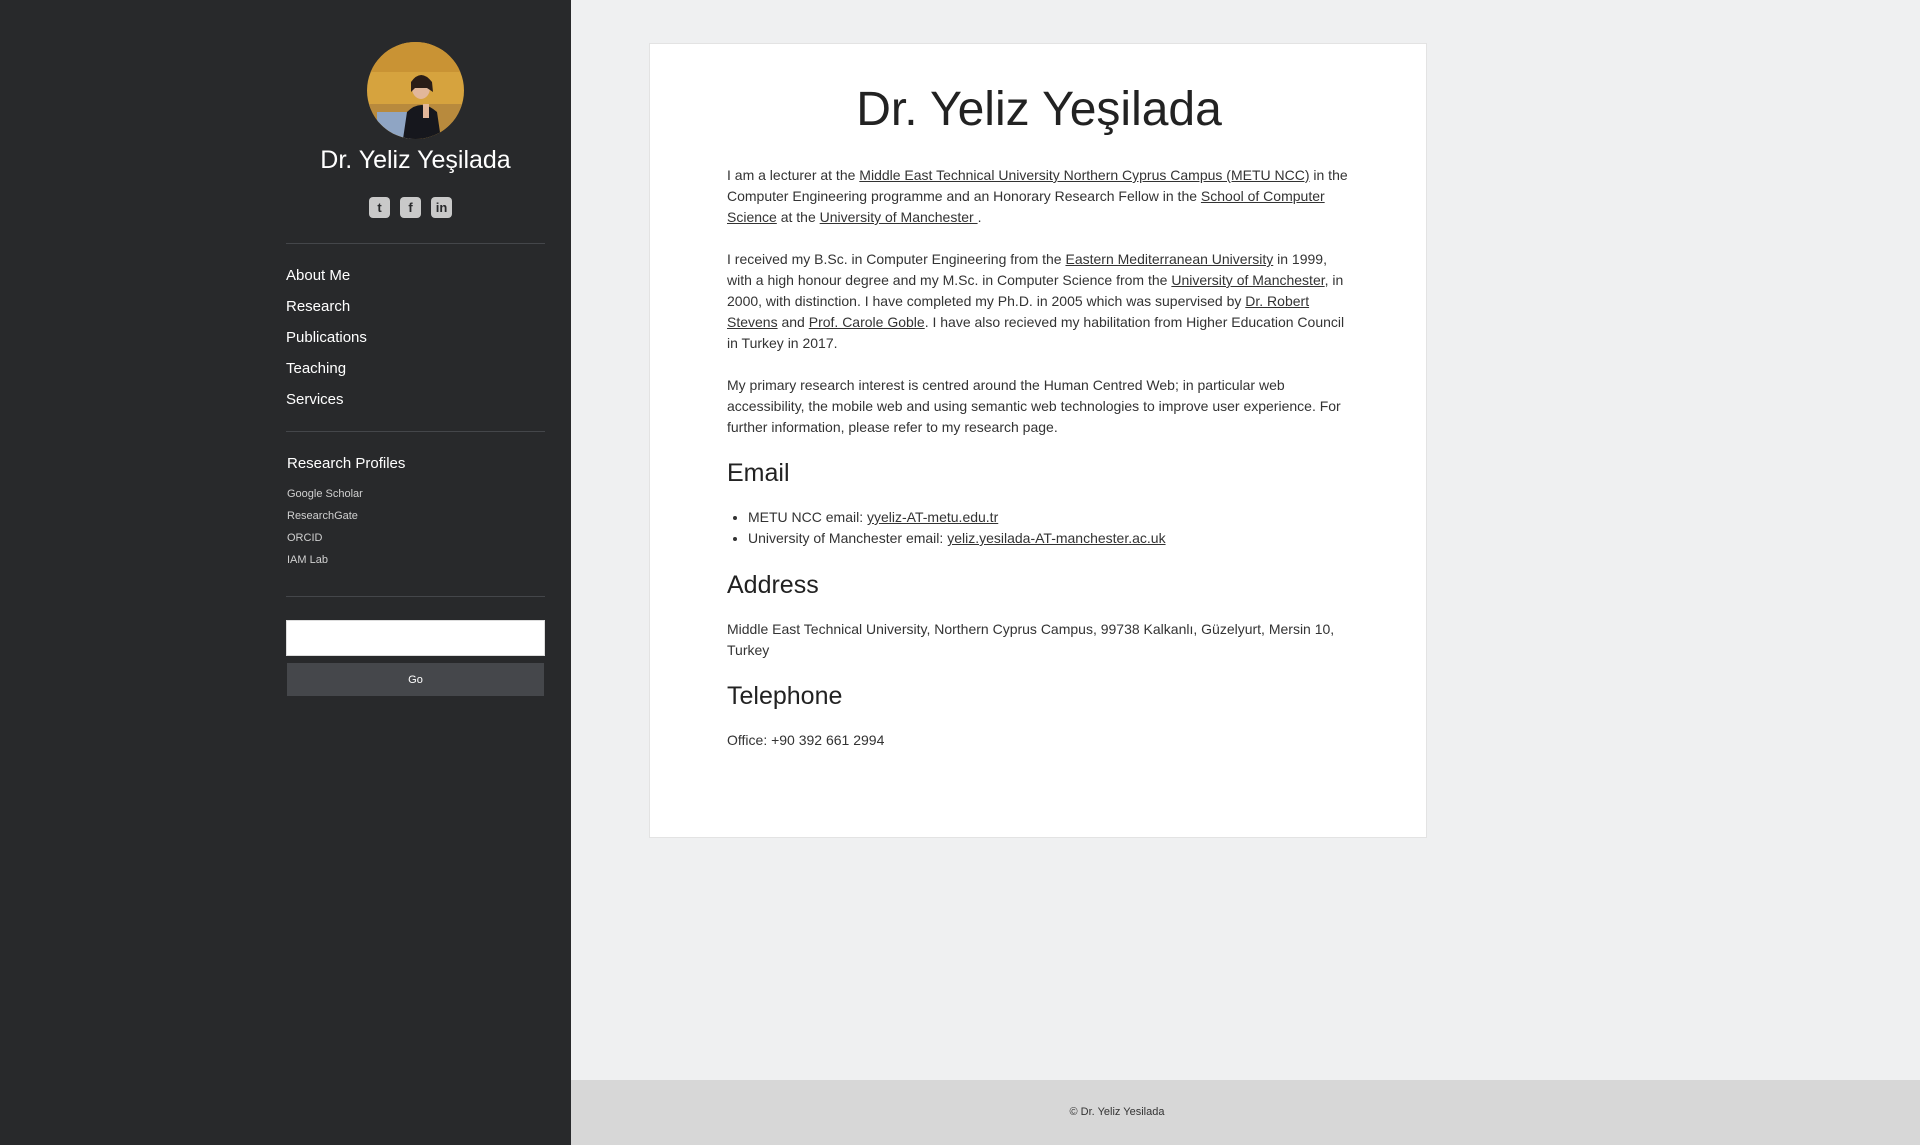 Image resolution: width=1920 pixels, height=1145 pixels. Describe the element at coordinates (808, 517) in the screenshot. I see `email-label: METU NCC email:` at that location.